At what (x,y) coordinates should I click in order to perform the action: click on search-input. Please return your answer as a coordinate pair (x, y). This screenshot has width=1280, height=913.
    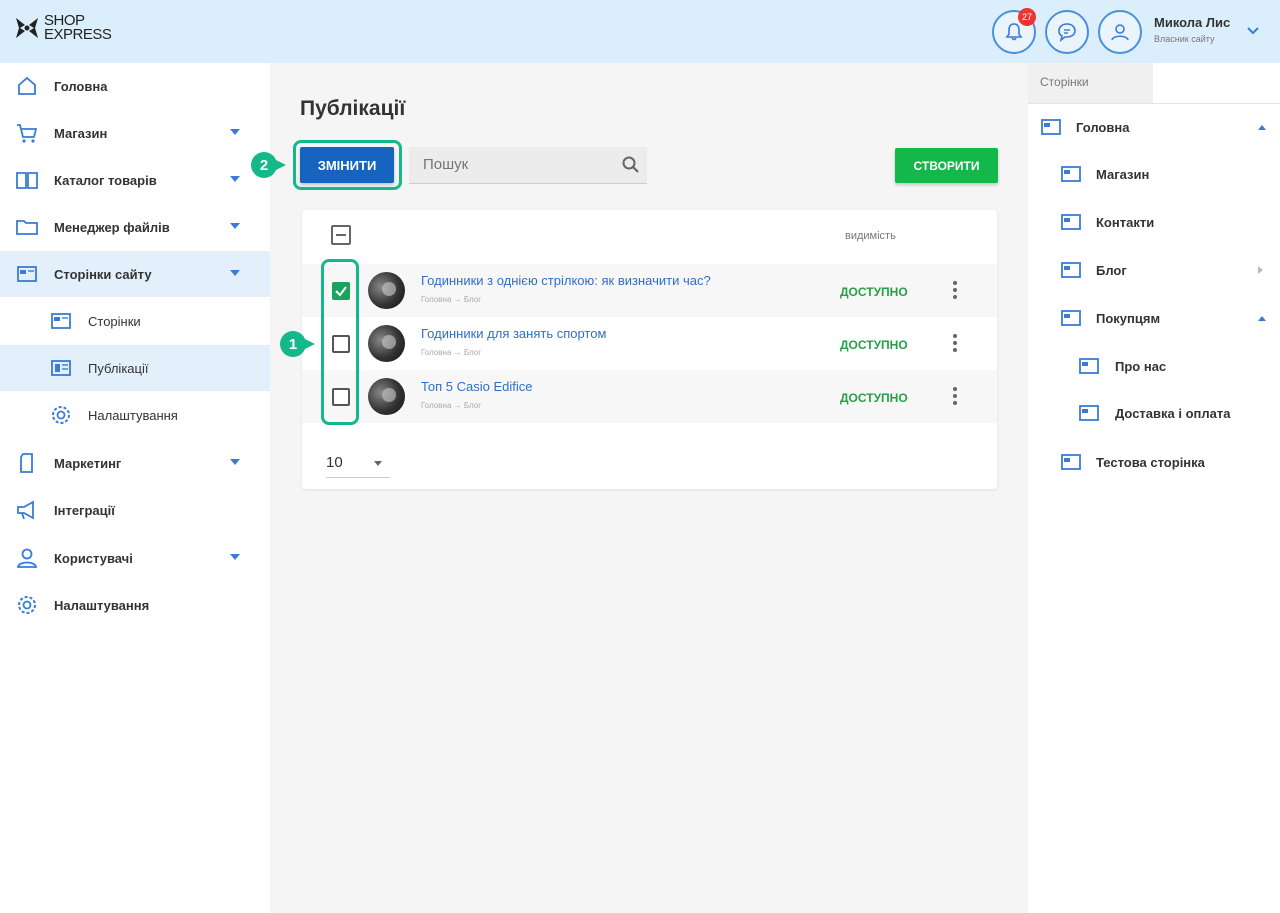
    Looking at the image, I should click on (518, 164).